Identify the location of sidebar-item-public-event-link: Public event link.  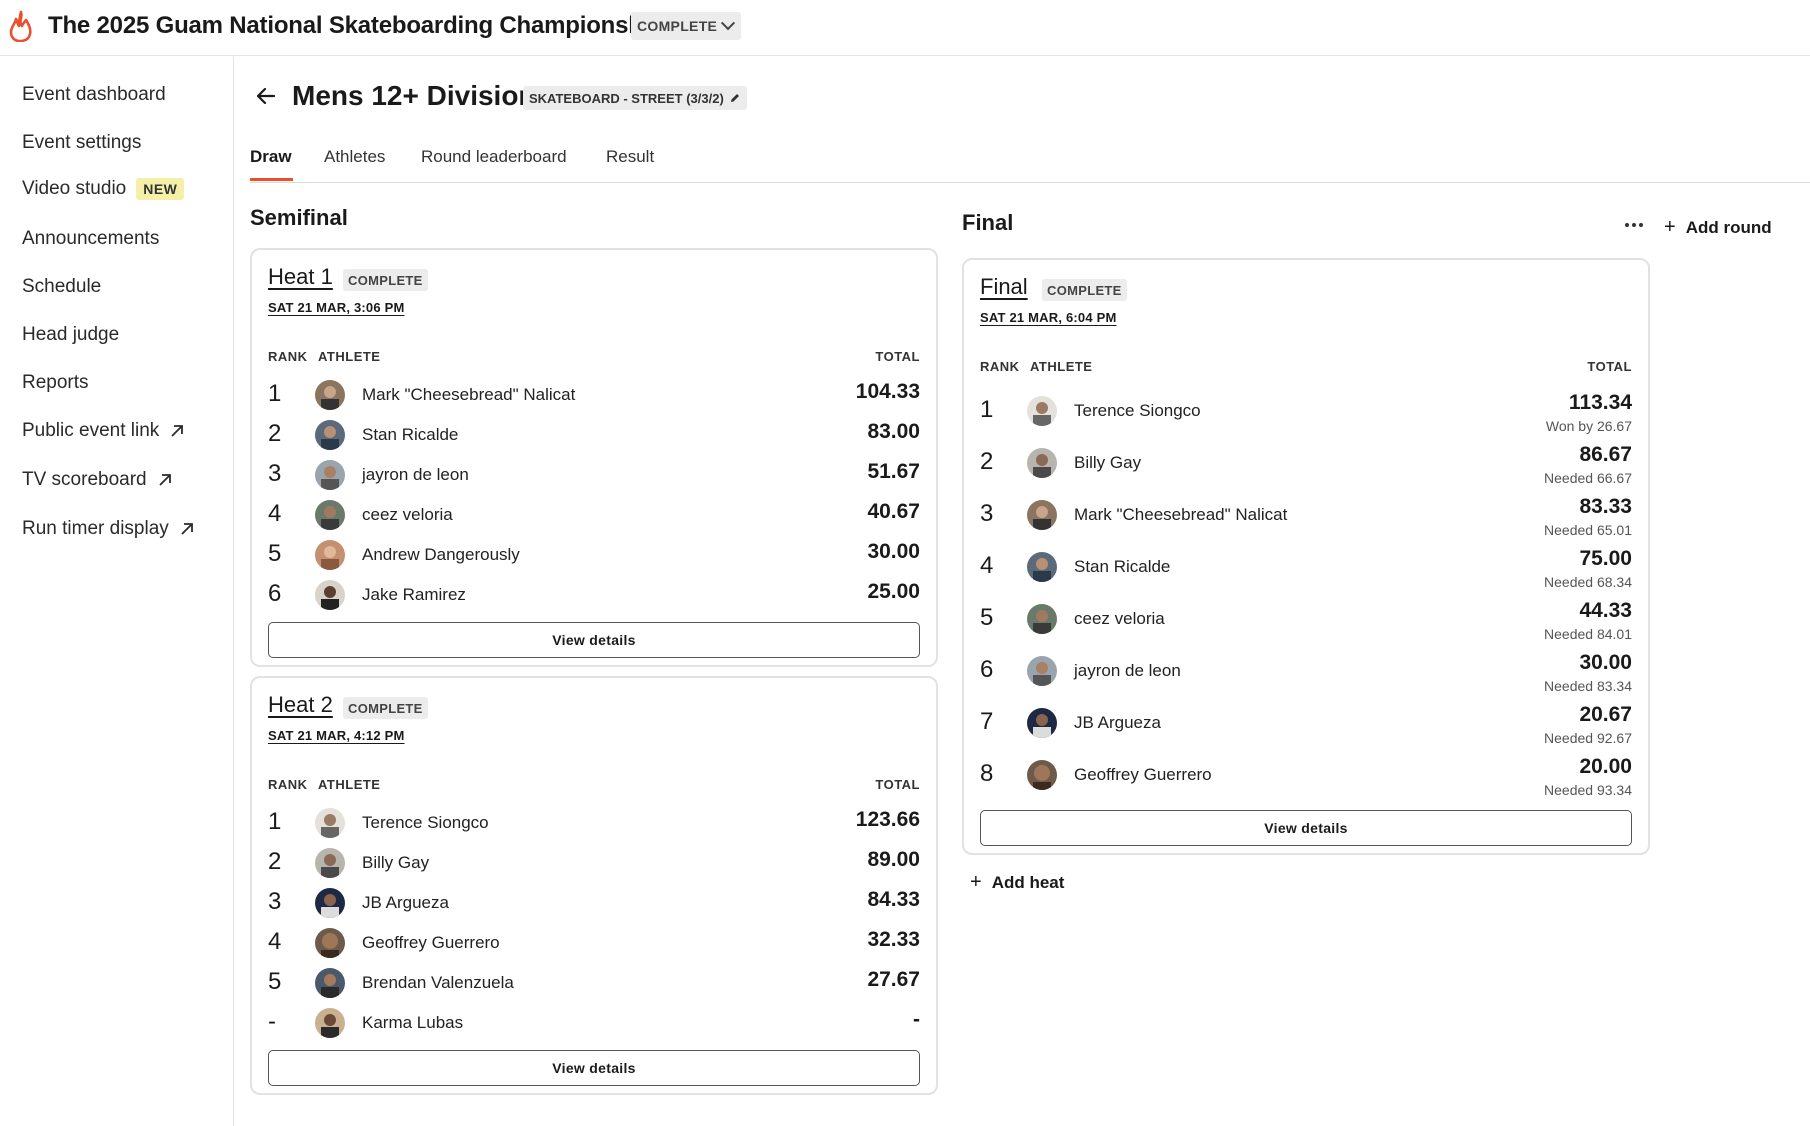
(103, 431).